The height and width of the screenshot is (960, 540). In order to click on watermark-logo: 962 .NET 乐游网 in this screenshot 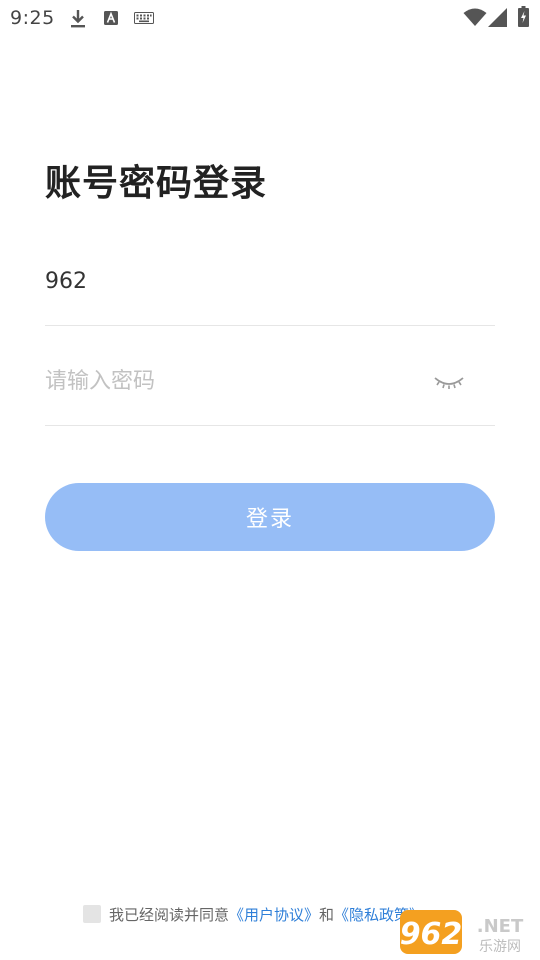, I will do `click(462, 932)`.